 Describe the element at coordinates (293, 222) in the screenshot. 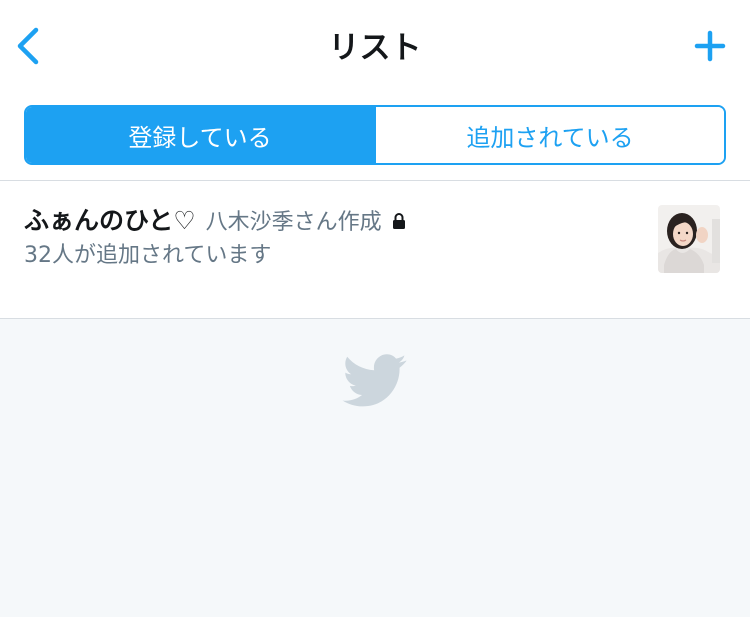

I see `list-owner: 八木沙季さん作成` at that location.